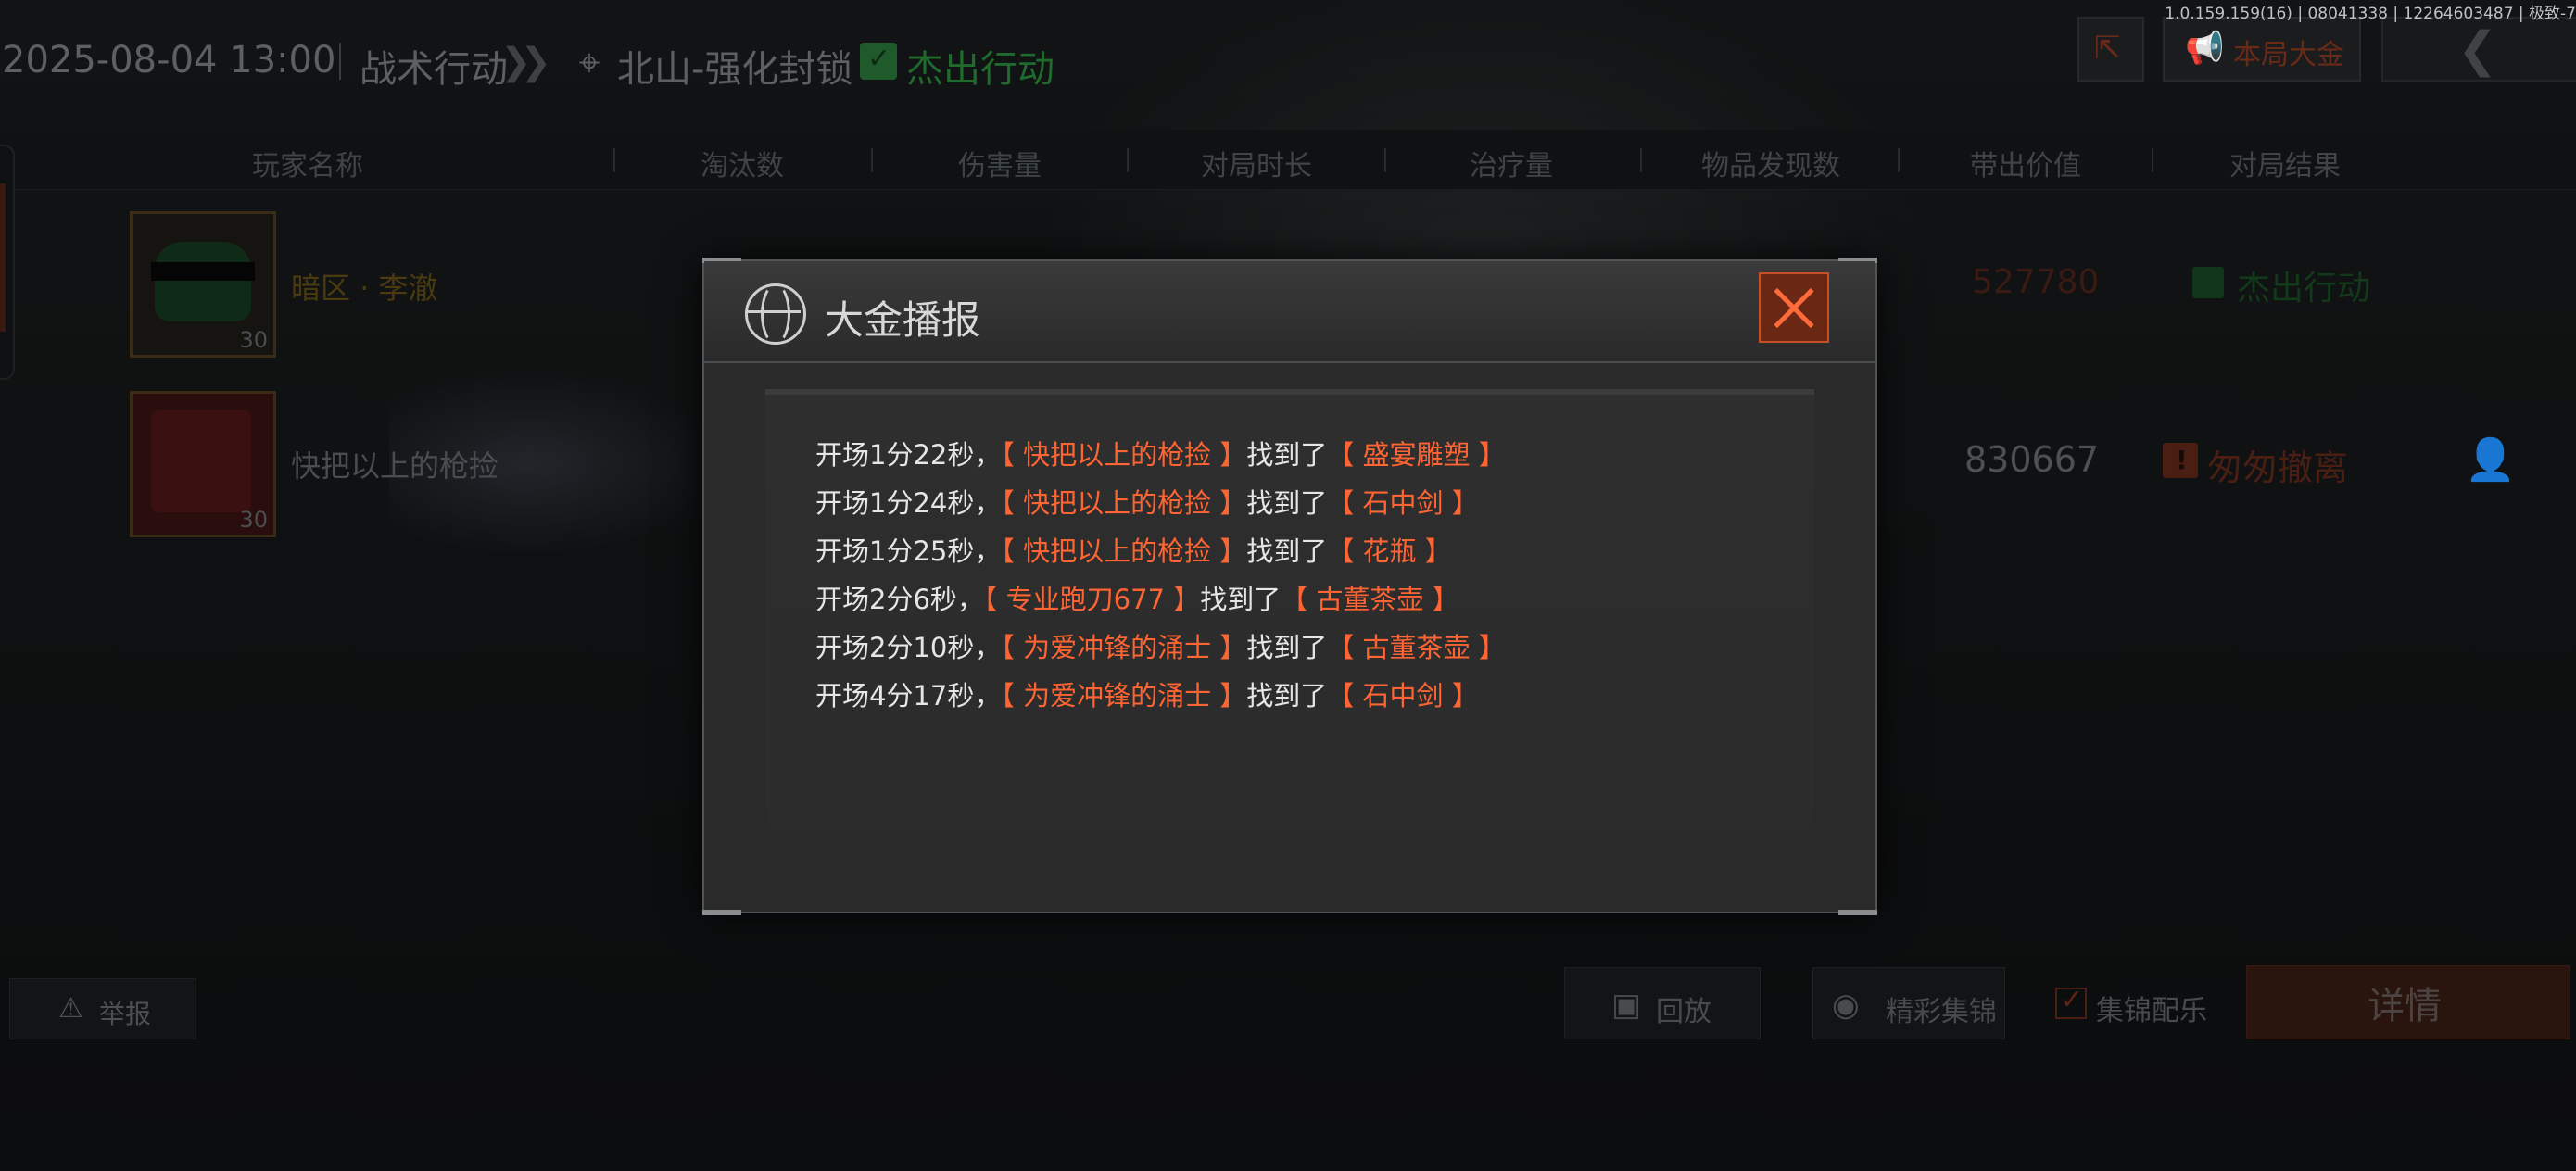  I want to click on entry-time: 开场1分22秒，, so click(909, 455).